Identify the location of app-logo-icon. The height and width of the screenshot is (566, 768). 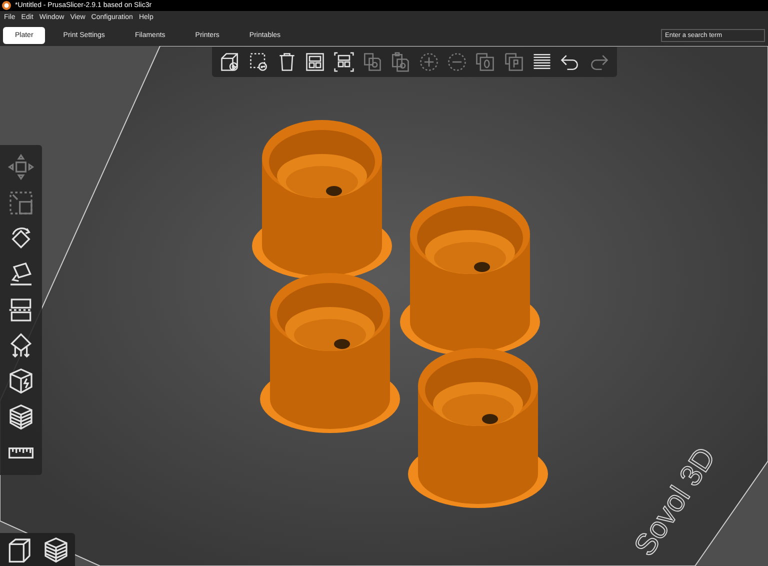
(6, 5).